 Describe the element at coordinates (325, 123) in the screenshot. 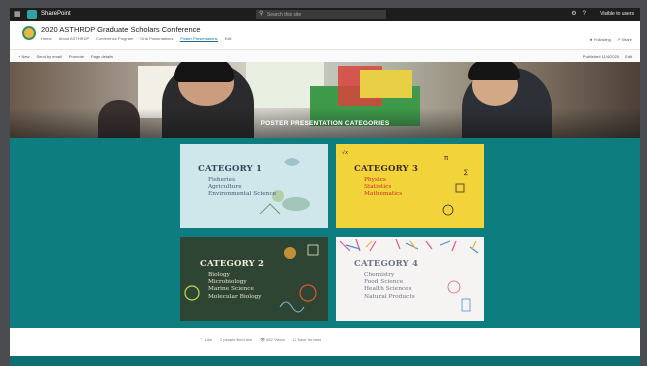

I see `hero-title: POSTER PRESENTATION CATEGORIES` at that location.